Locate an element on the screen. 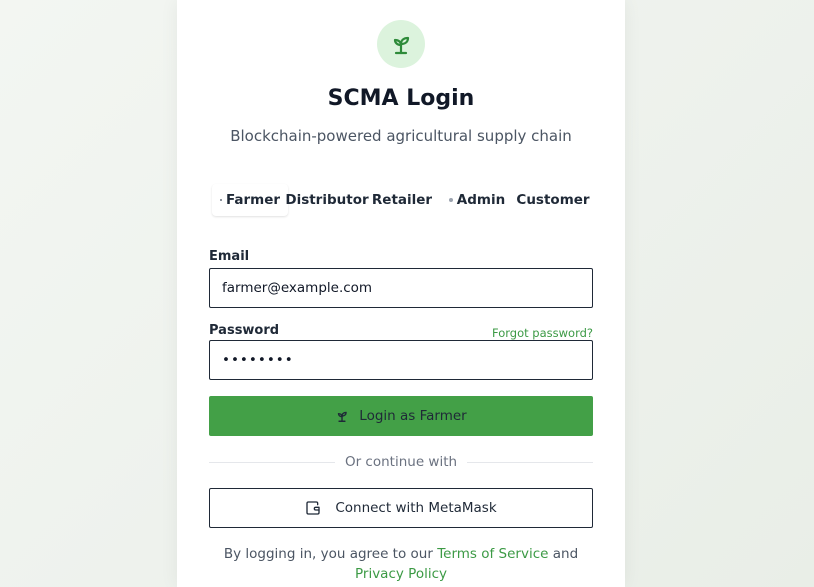 The image size is (814, 587). password-value: •••••••• is located at coordinates (258, 360).